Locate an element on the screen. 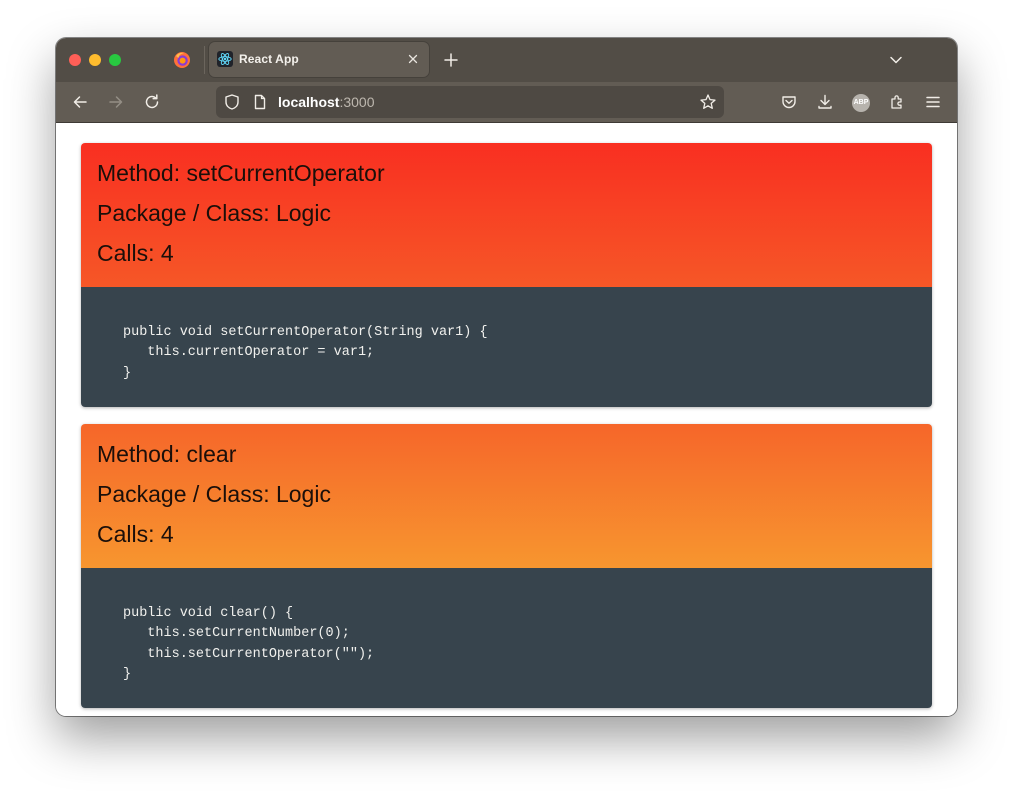 The width and height of the screenshot is (1013, 791). tab-title: React App is located at coordinates (269, 59).